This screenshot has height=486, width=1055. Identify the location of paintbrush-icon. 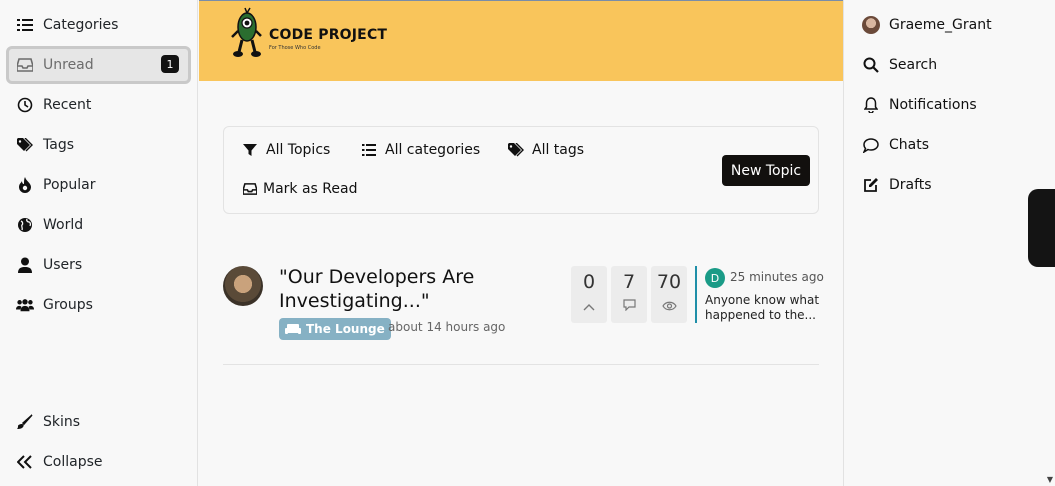
(25, 422).